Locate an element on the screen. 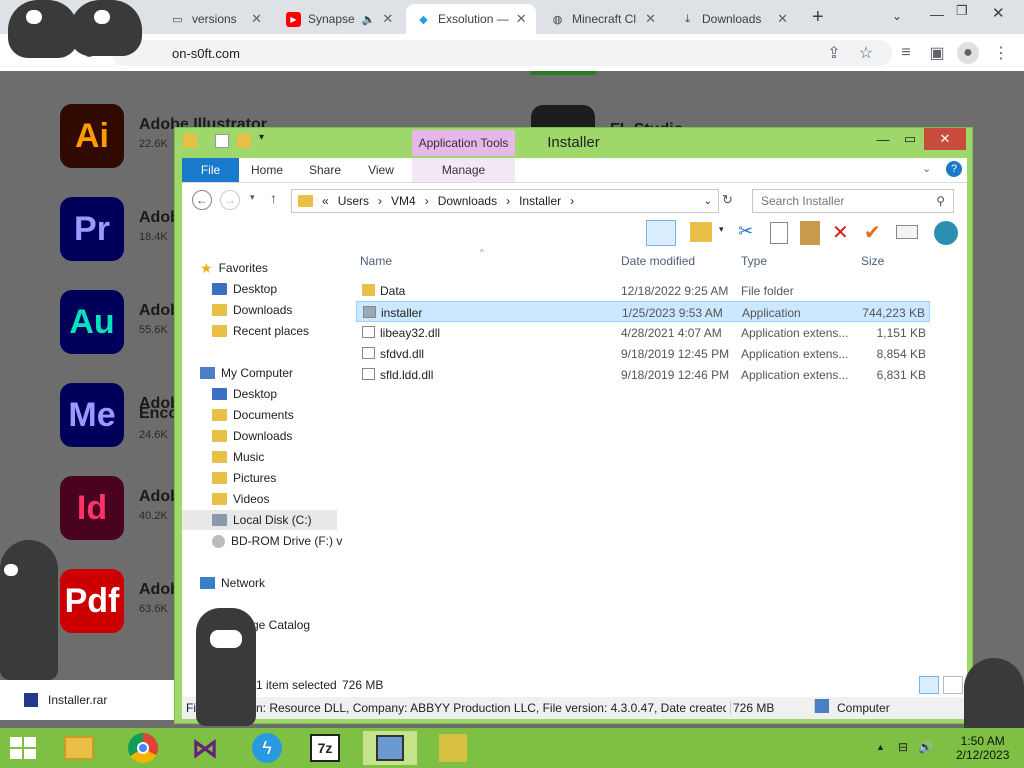 The height and width of the screenshot is (768, 1024). chrome-icon is located at coordinates (143, 748).